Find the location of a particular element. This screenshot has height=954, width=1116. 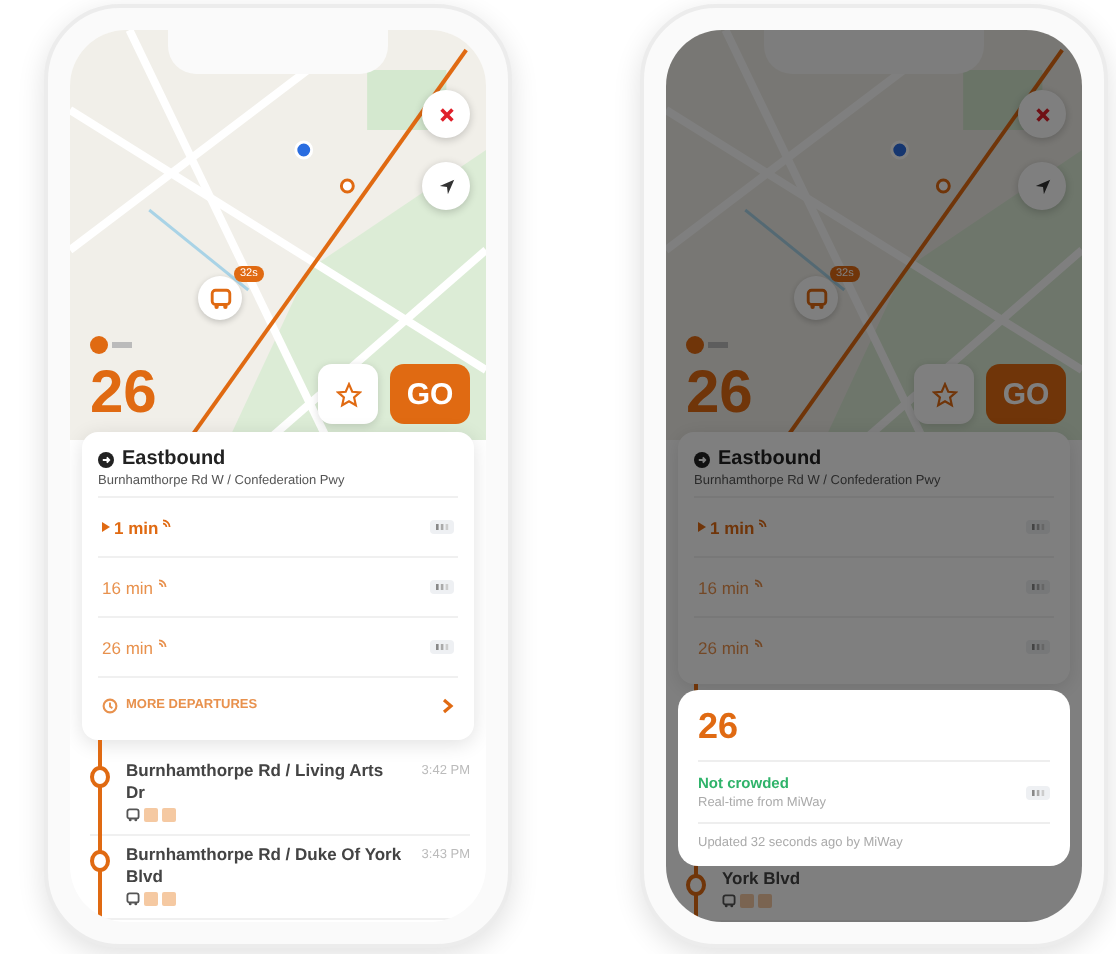

popup-route-number: 26 is located at coordinates (874, 734).